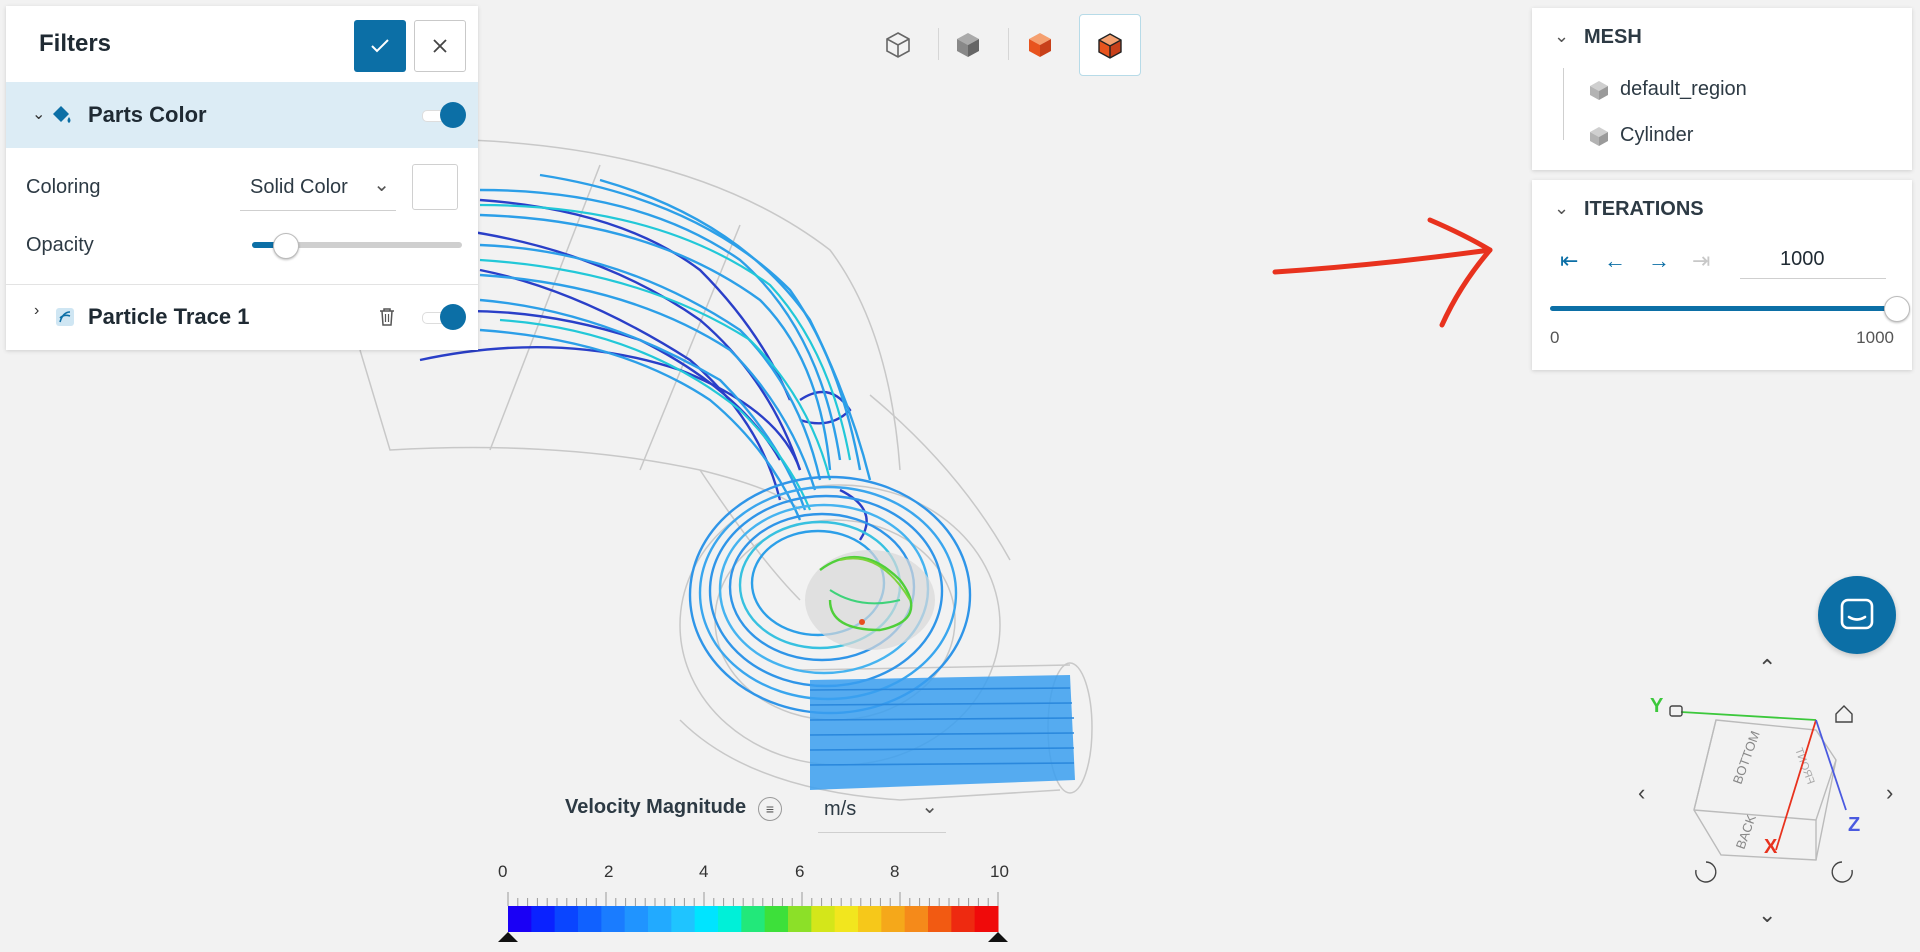  I want to click on iteration-input: 1000, so click(1813, 260).